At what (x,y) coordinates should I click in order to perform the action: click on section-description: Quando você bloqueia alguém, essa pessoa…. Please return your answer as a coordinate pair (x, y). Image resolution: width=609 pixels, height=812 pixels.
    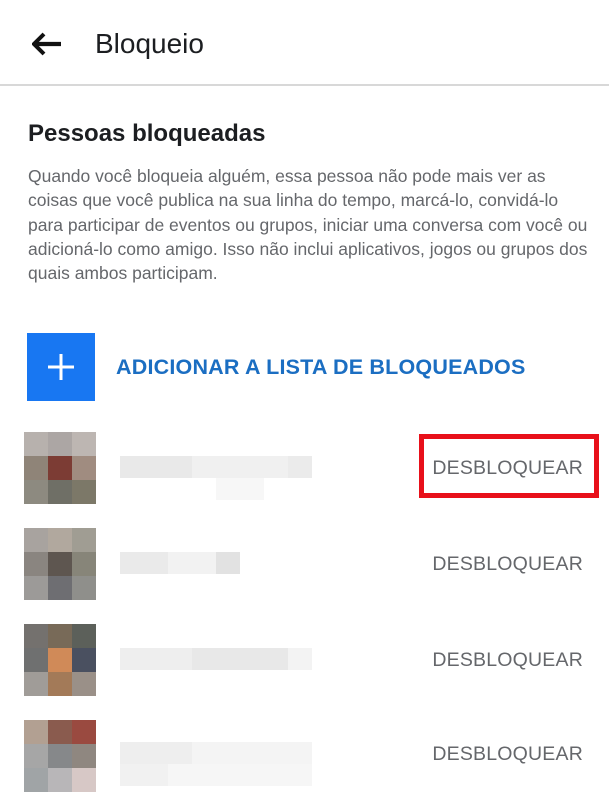
    Looking at the image, I should click on (308, 225).